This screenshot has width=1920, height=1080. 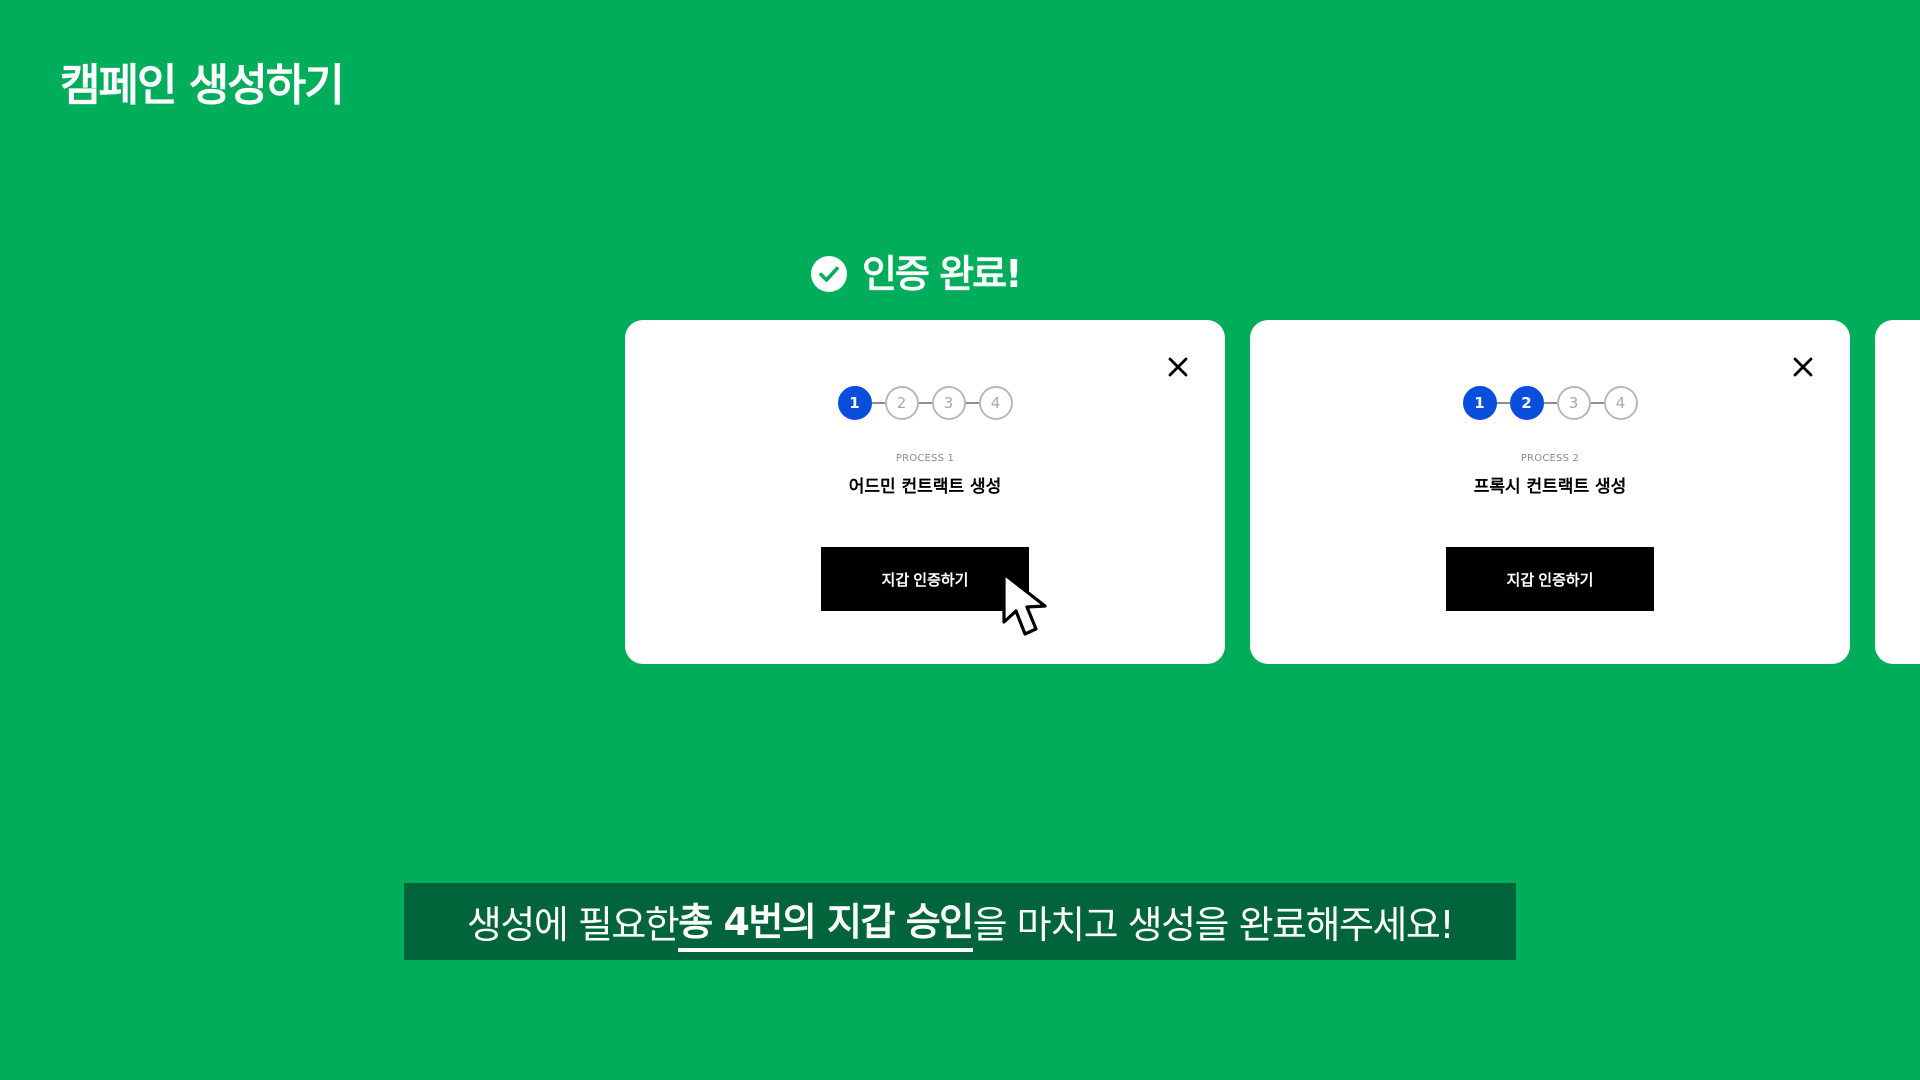 I want to click on auth-status: 인증 완료!, so click(x=916, y=274).